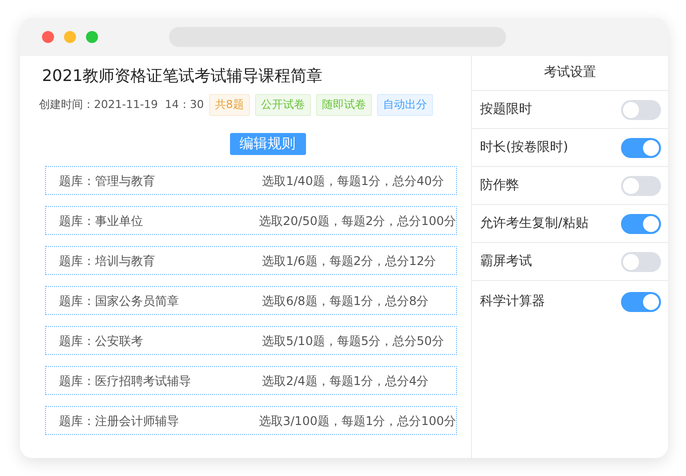  What do you see at coordinates (48, 37) in the screenshot?
I see `close-icon` at bounding box center [48, 37].